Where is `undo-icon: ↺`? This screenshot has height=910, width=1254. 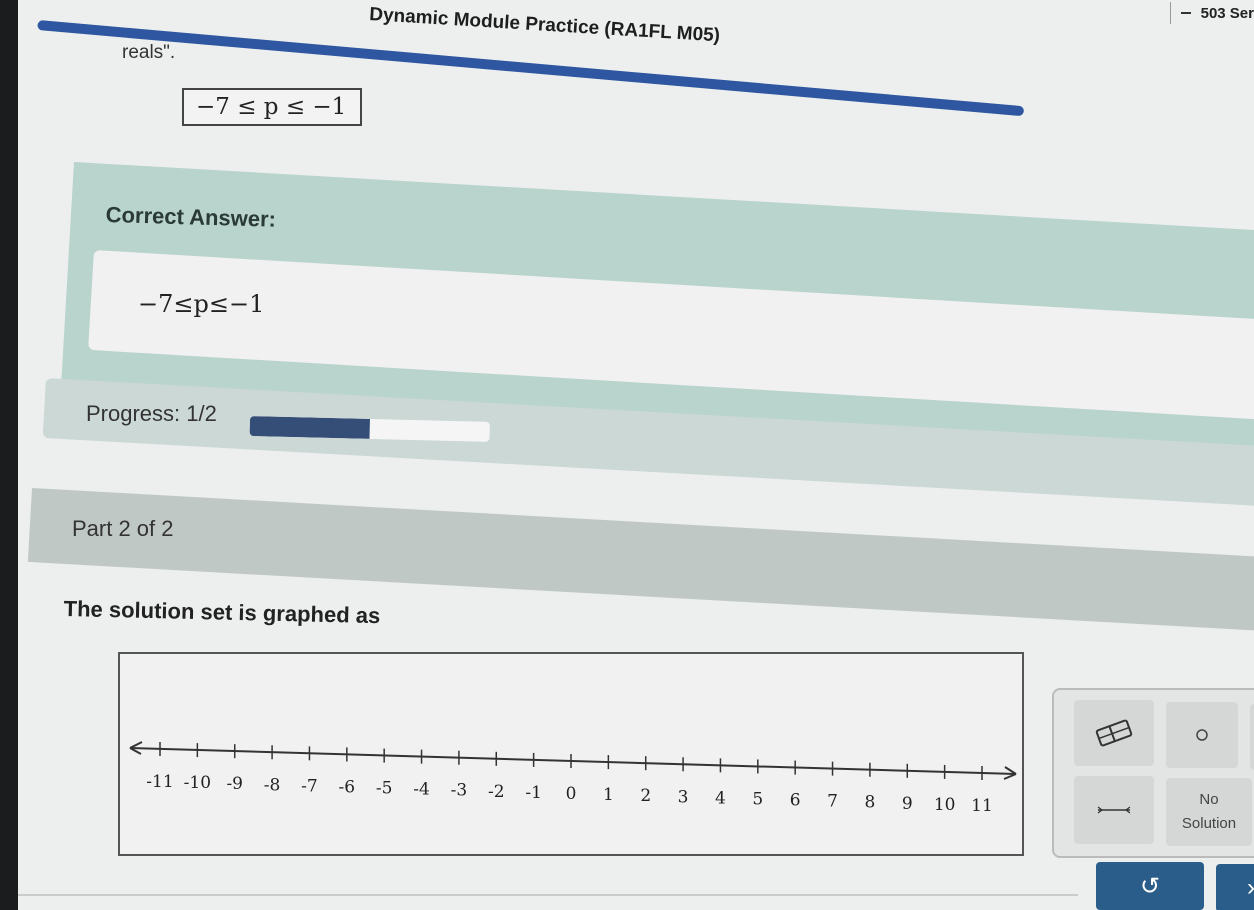 undo-icon: ↺ is located at coordinates (1150, 886).